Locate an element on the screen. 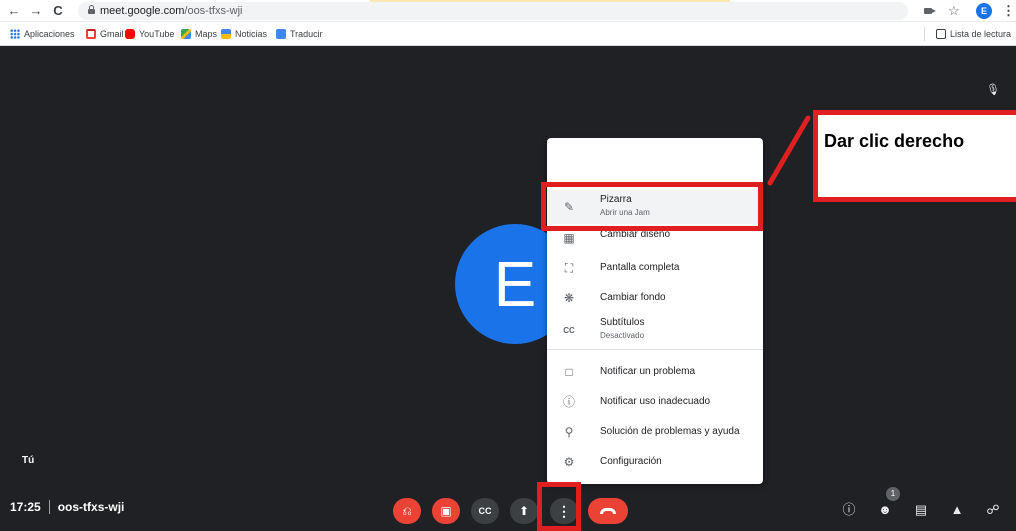 The height and width of the screenshot is (531, 1016). instruction-text: Dar clic derecho is located at coordinates (894, 141).